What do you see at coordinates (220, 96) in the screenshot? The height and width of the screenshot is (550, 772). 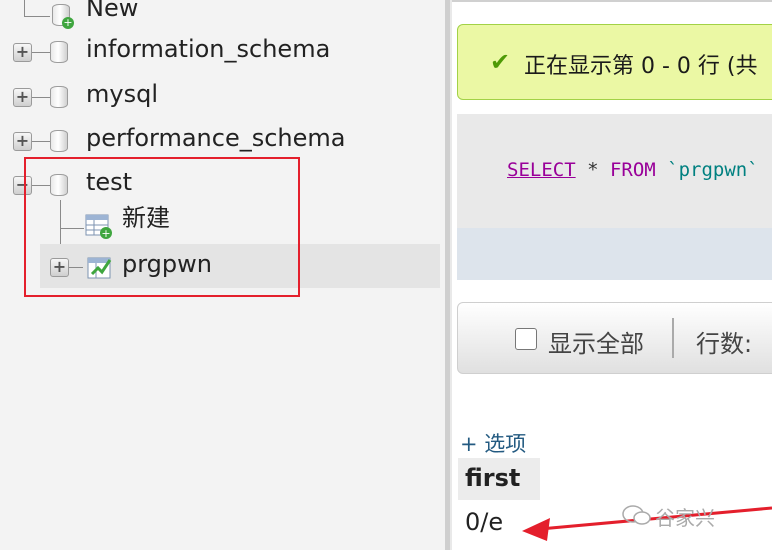 I see `nav-item-database: + mysql` at bounding box center [220, 96].